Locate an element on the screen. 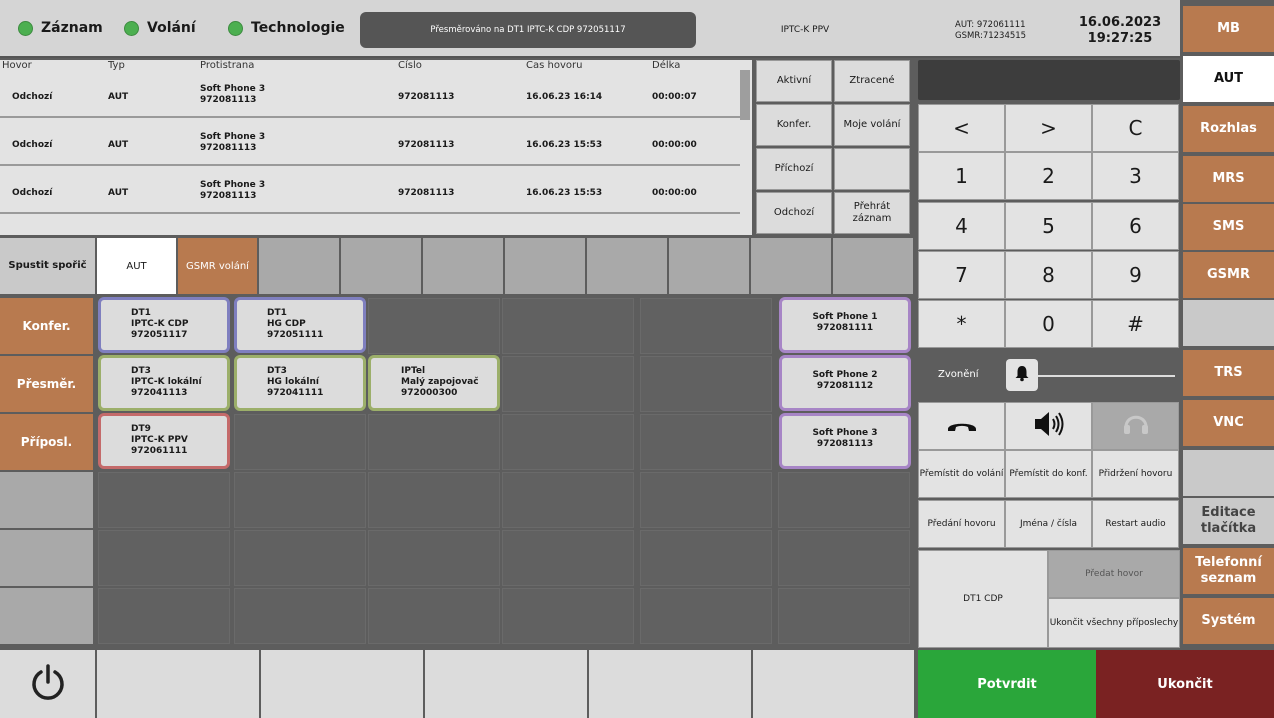 This screenshot has width=1274, height=718. hold-call-button: Přidržení hovoru is located at coordinates (1135, 474).